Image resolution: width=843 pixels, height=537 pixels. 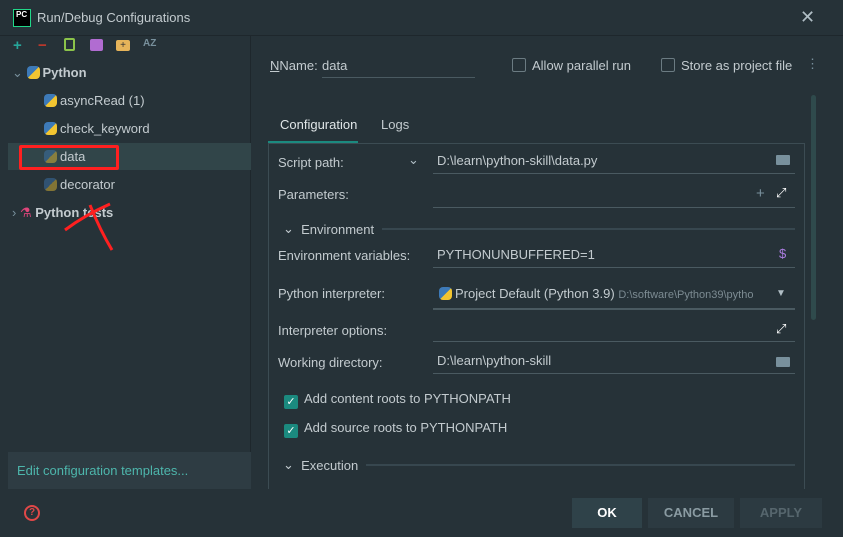 I want to click on interpreter-options-input, so click(x=614, y=330).